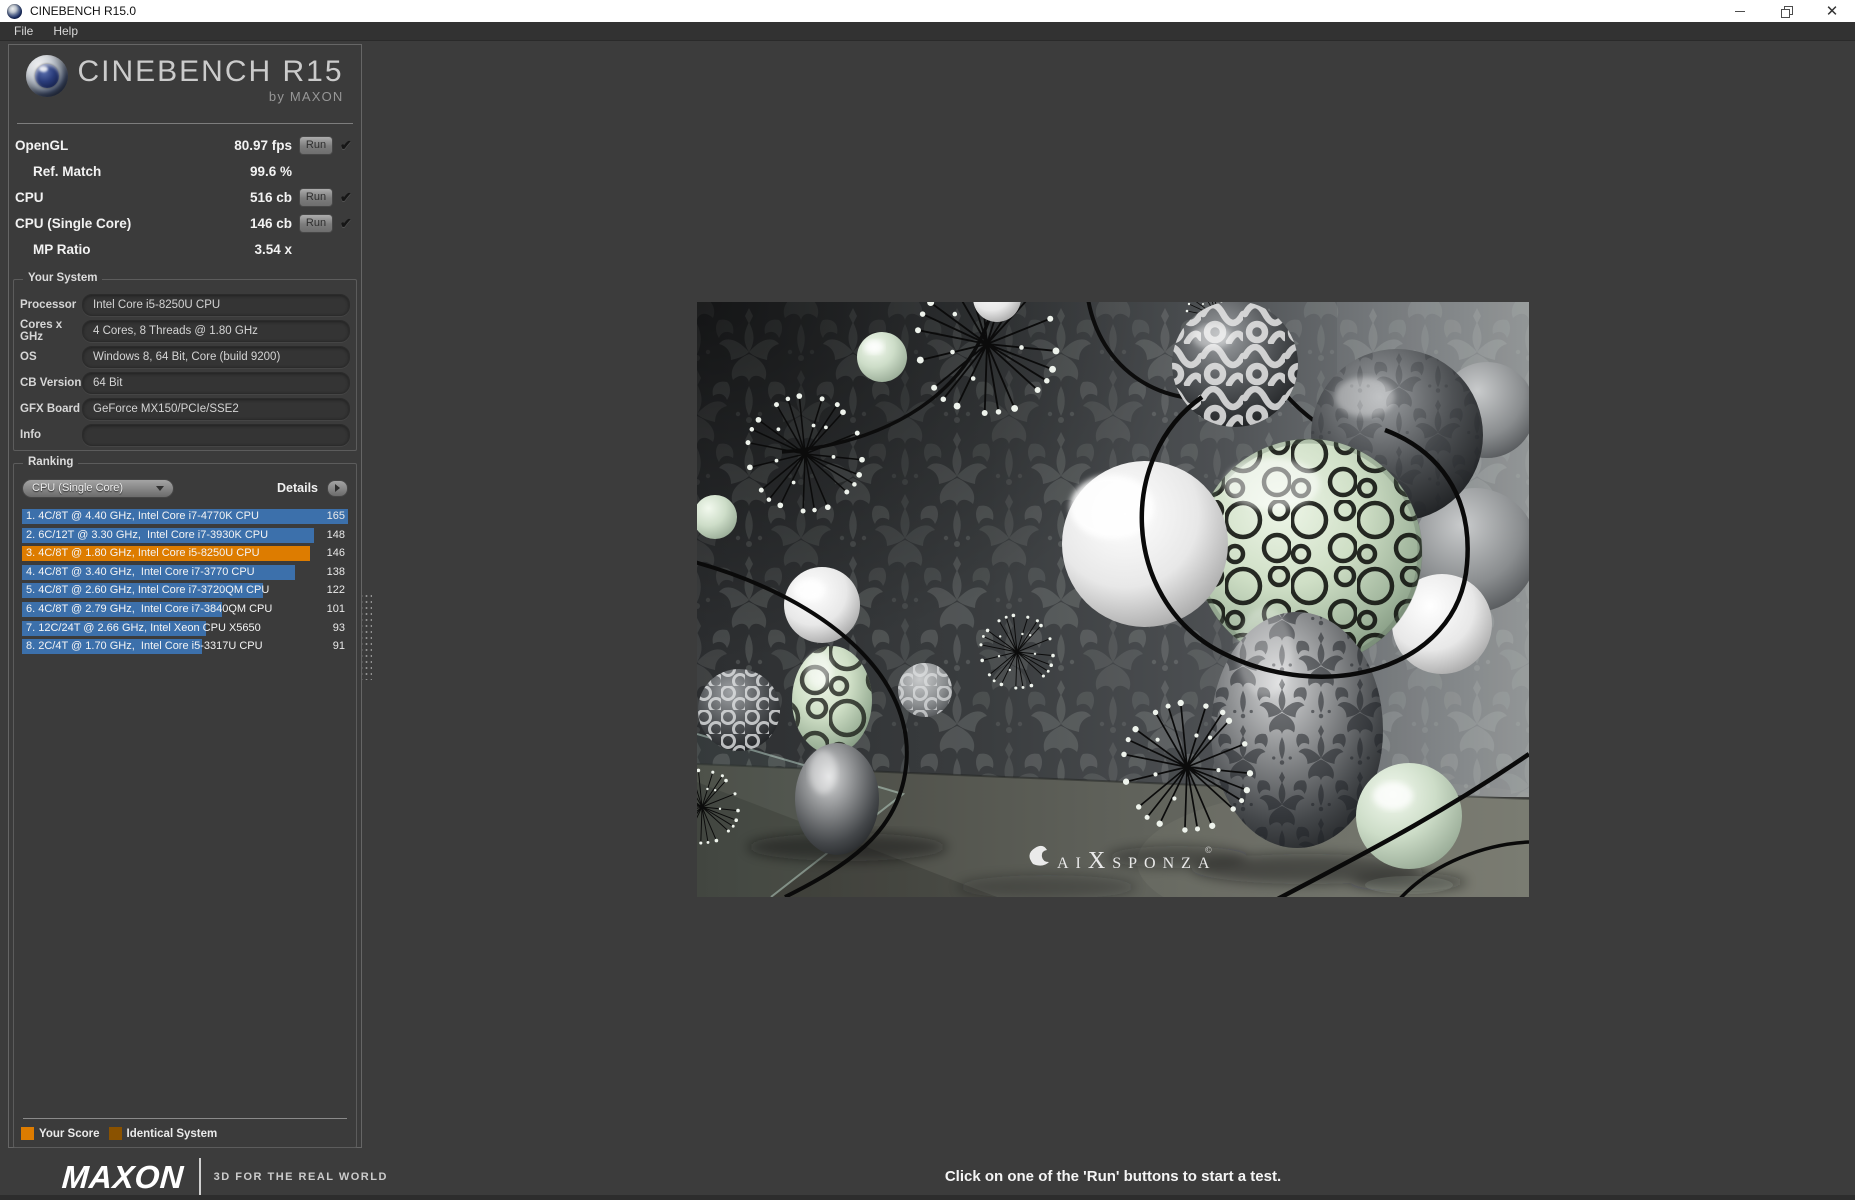  Describe the element at coordinates (210, 71) in the screenshot. I see `logo-title: CINEBENCH R15` at that location.